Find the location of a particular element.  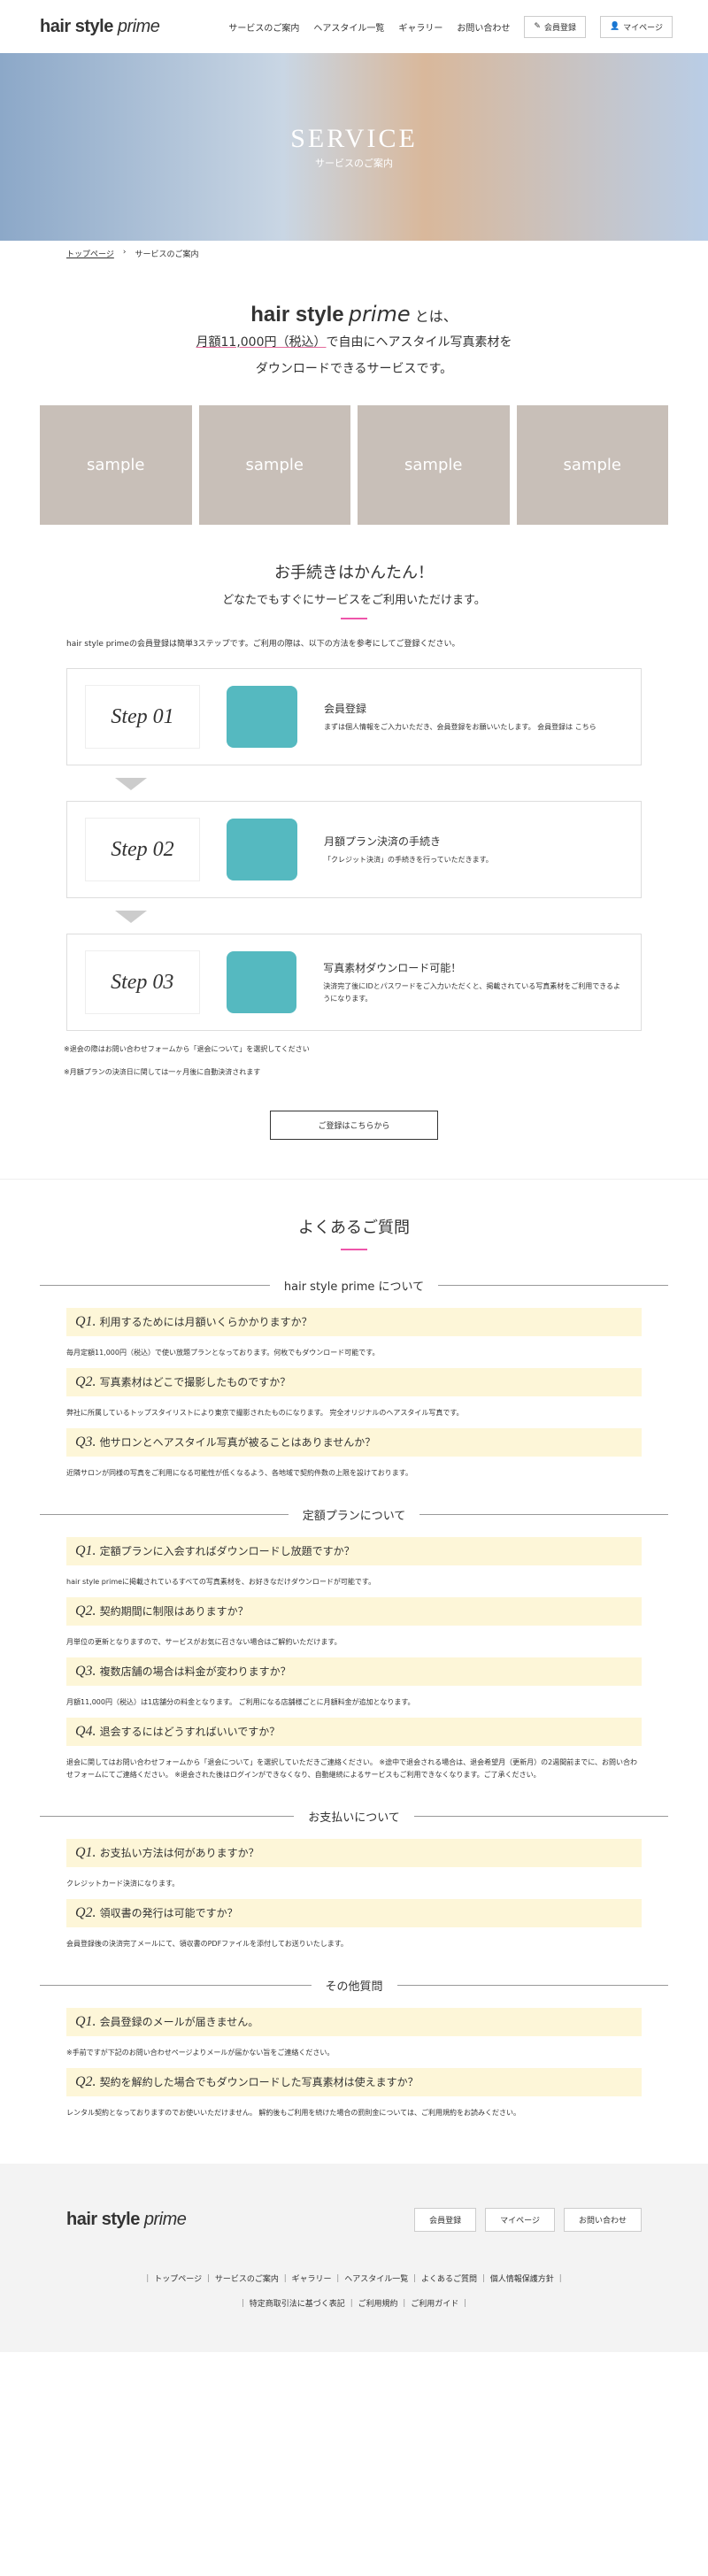

intro-title: hair style prime とは、 is located at coordinates (354, 314).